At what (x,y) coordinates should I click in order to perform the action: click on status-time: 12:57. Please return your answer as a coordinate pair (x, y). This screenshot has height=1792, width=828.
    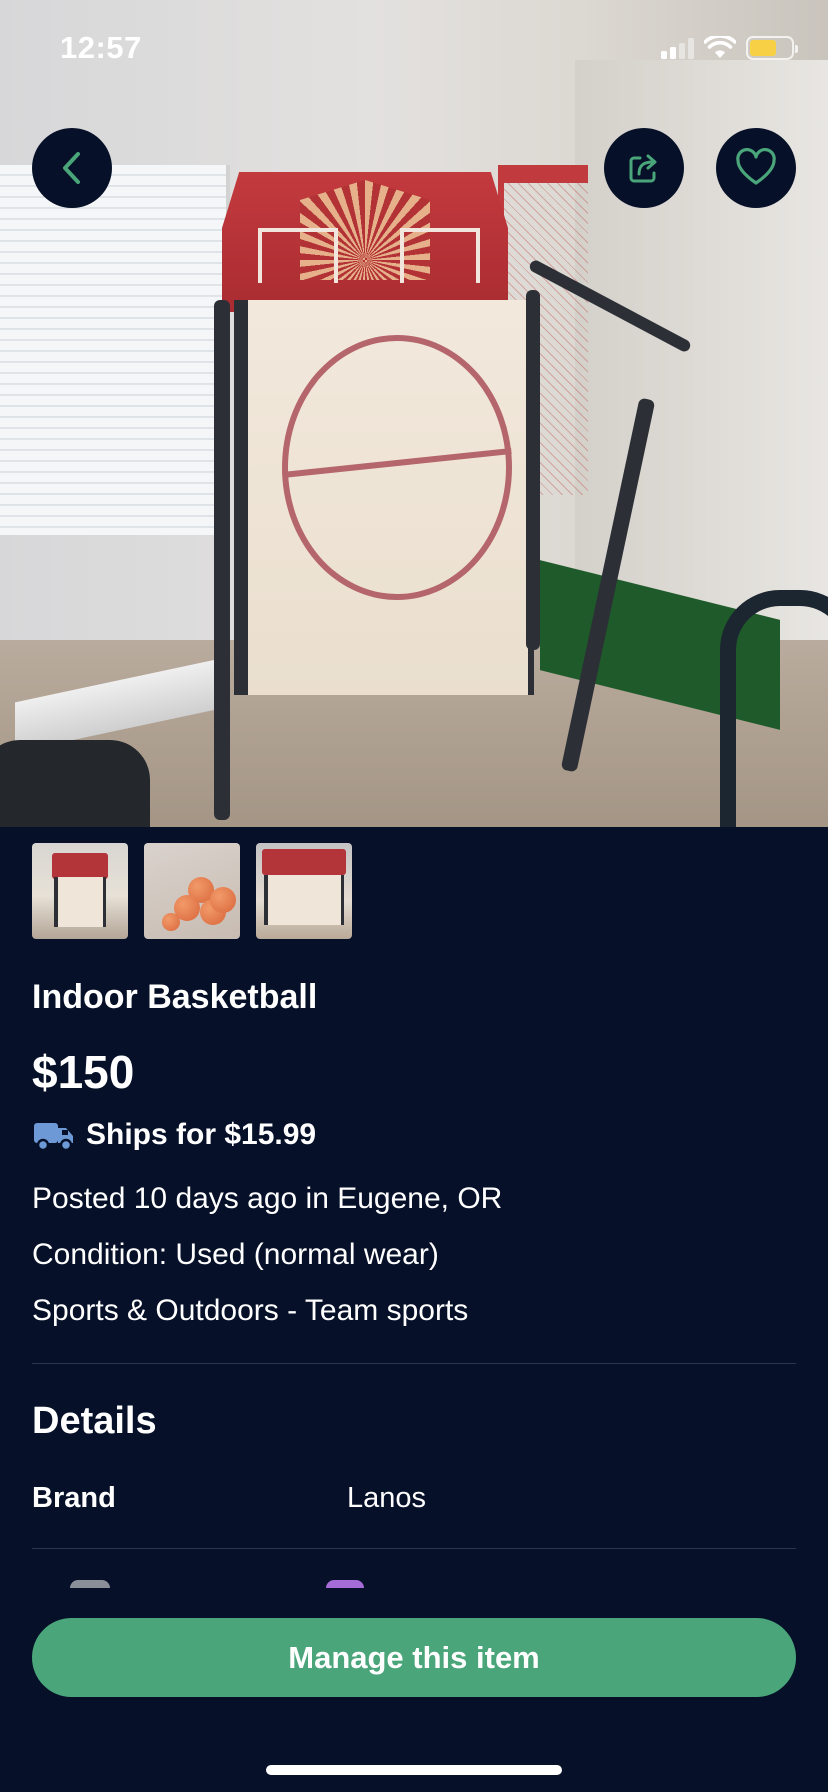
    Looking at the image, I should click on (101, 47).